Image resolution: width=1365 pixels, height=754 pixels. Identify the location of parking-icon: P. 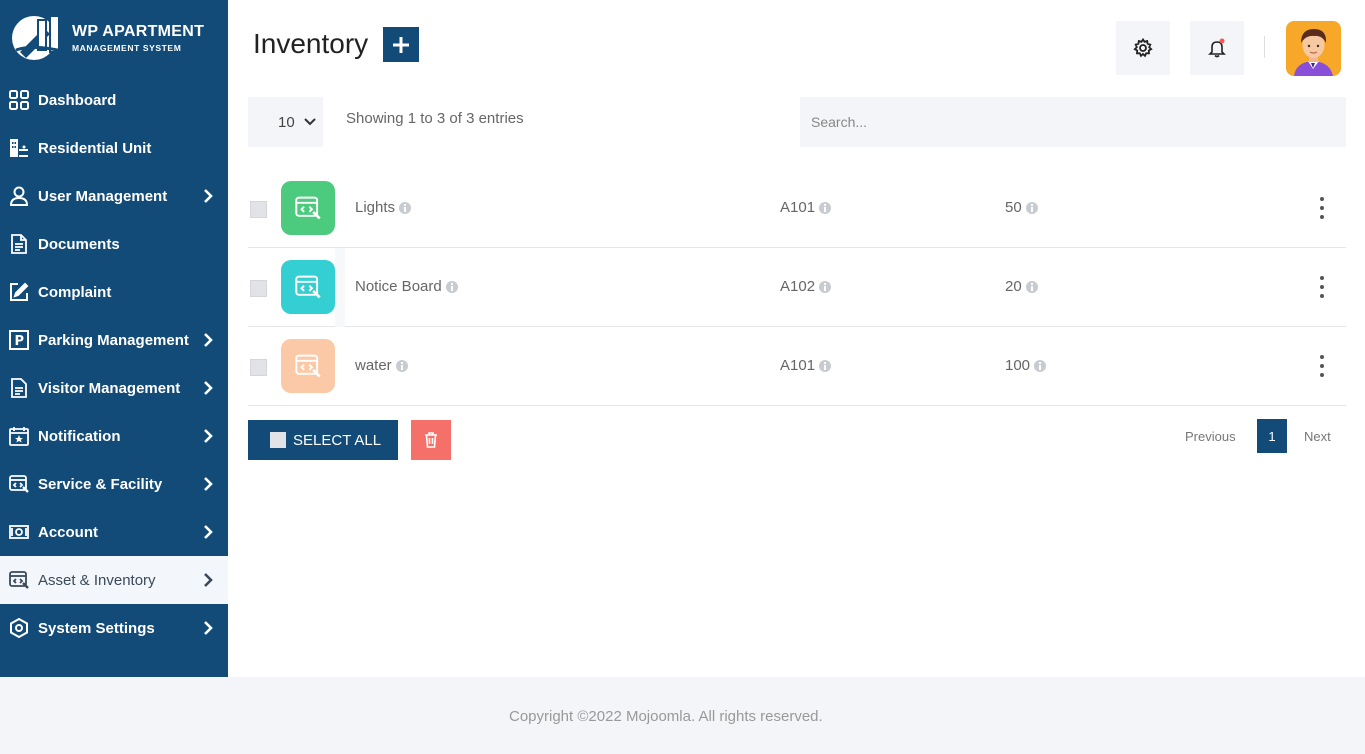
(19, 340).